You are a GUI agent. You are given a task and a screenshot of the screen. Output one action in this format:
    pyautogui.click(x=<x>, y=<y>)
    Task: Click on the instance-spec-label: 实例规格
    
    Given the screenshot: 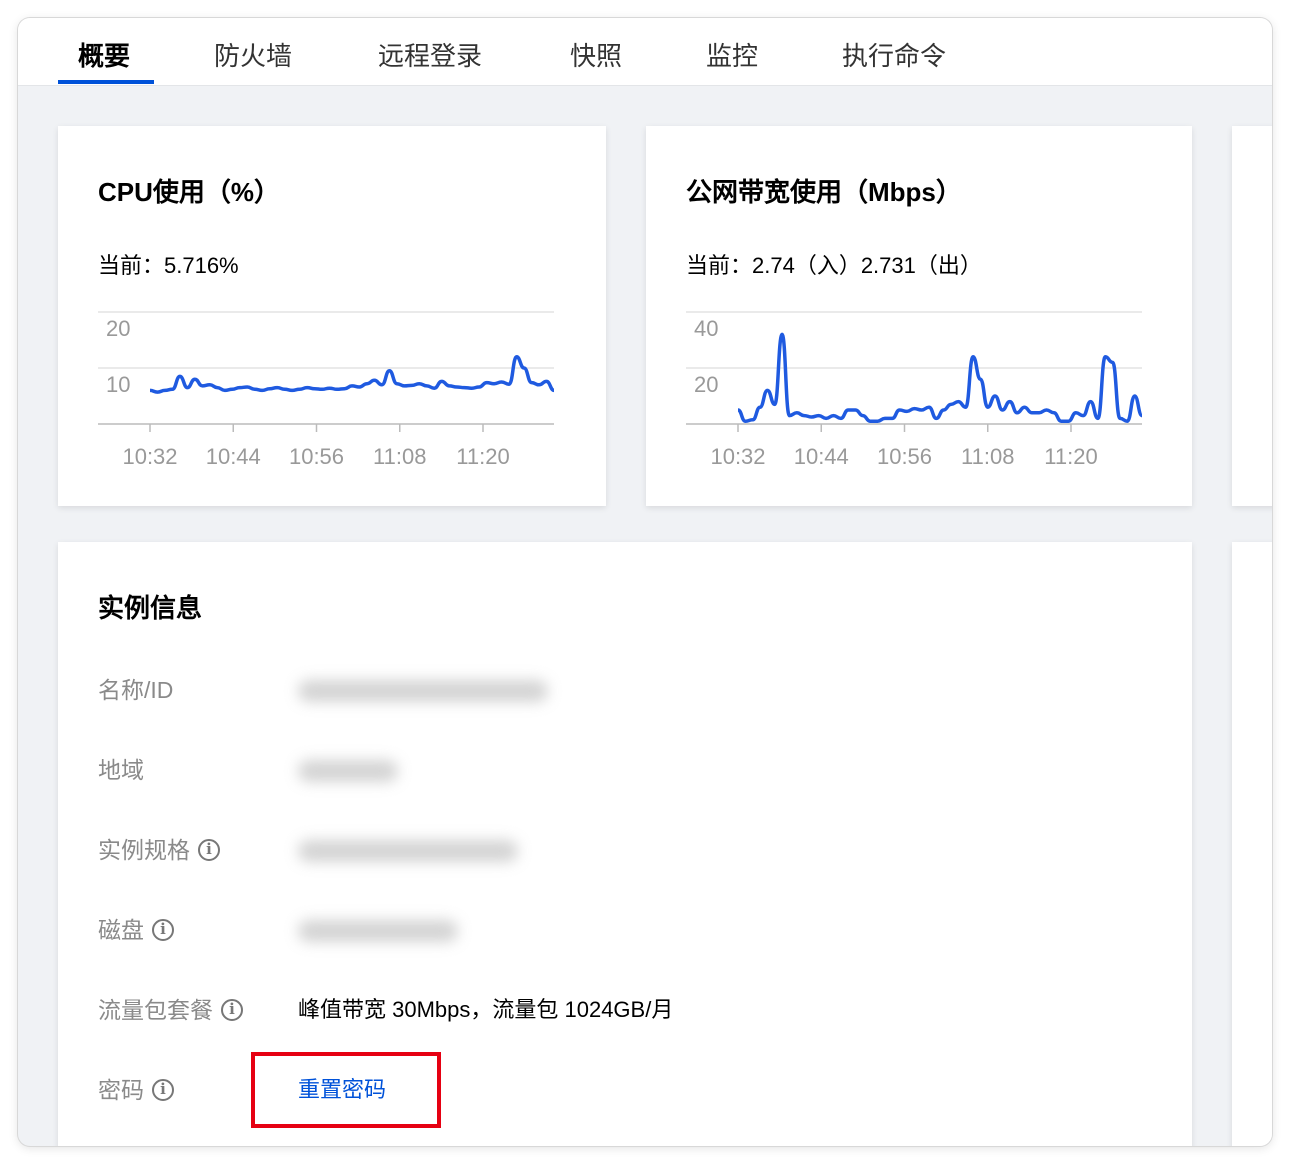 What is the action you would take?
    pyautogui.click(x=144, y=850)
    